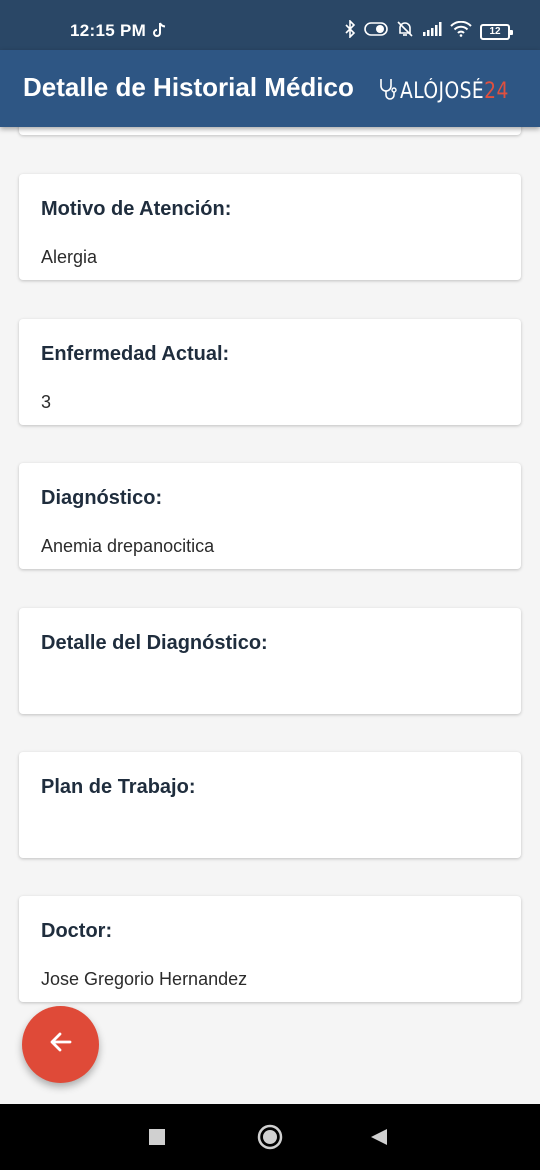 The width and height of the screenshot is (540, 1170). I want to click on field-card-detalle-diagnostico: Detalle del Diagnóstico:, so click(270, 661).